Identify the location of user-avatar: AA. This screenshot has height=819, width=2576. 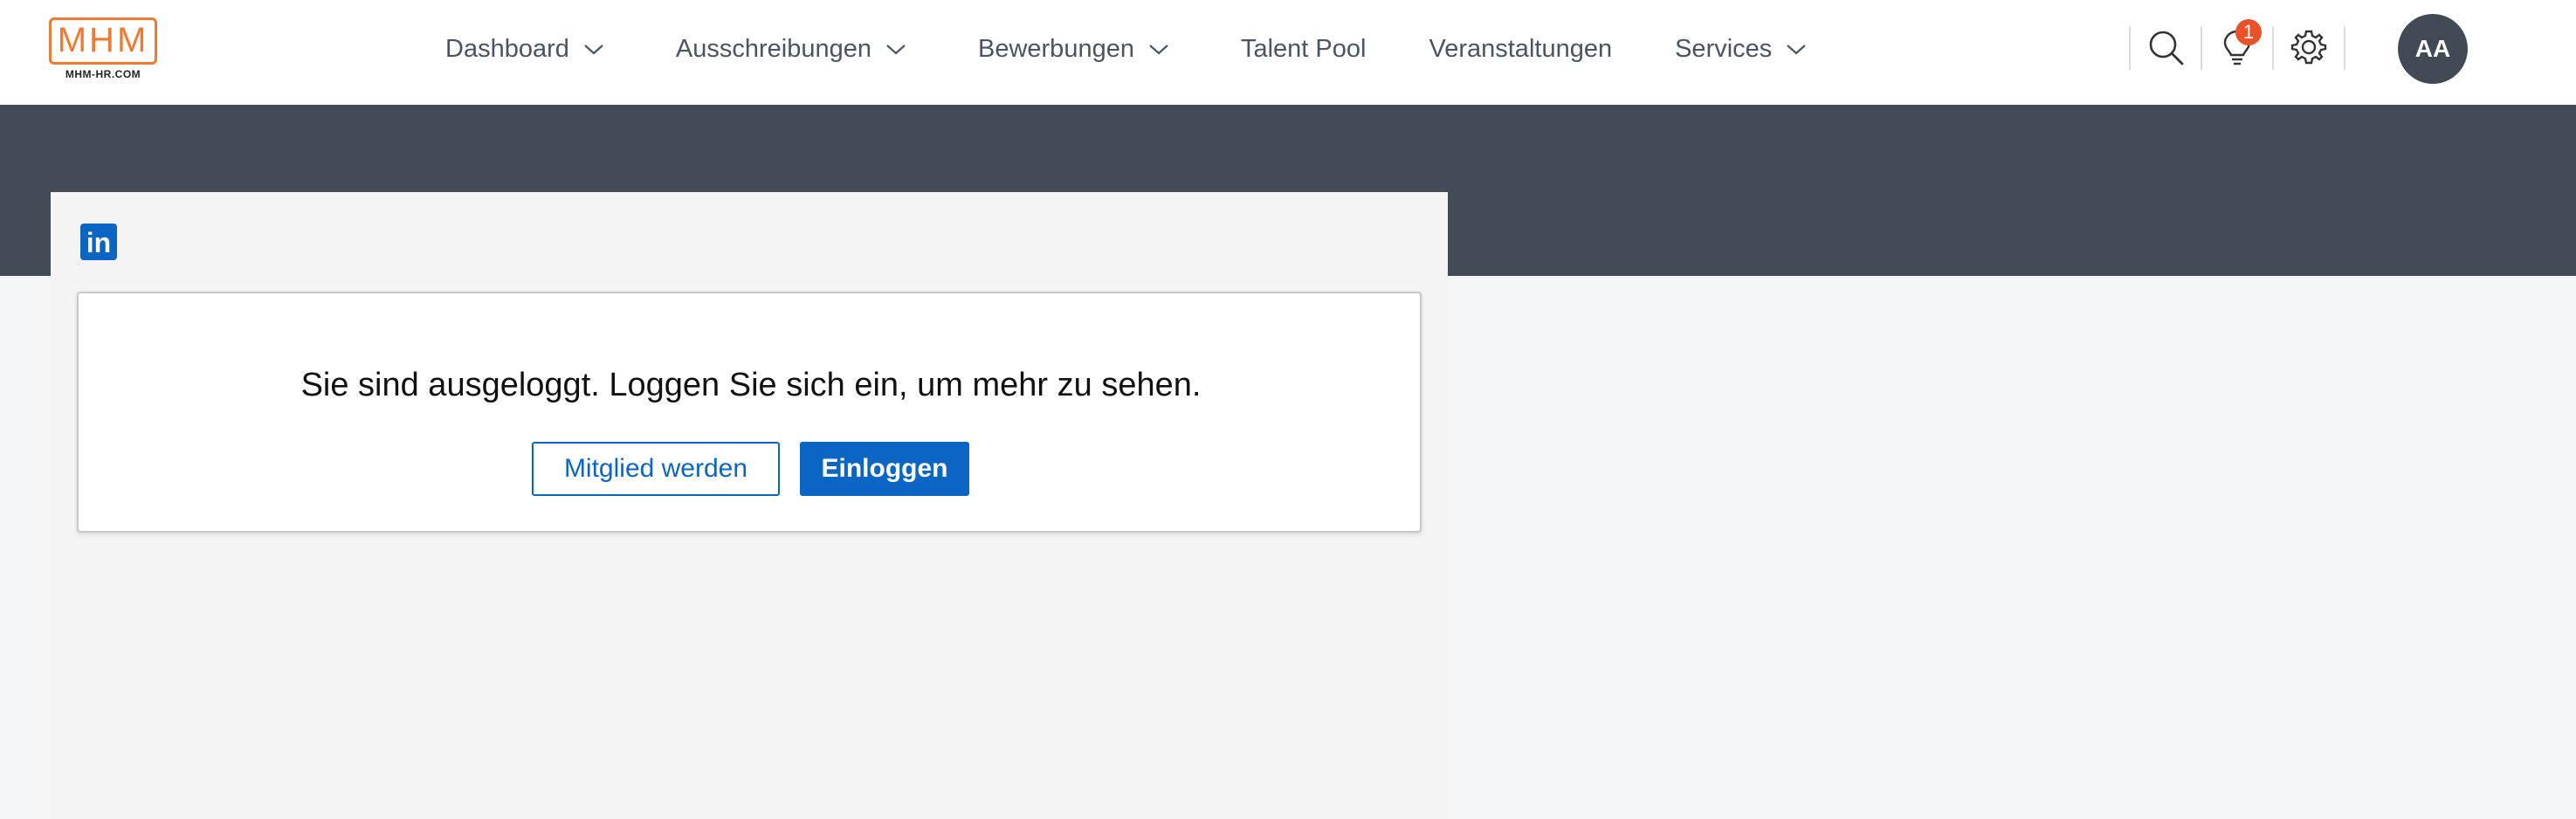
(2433, 49).